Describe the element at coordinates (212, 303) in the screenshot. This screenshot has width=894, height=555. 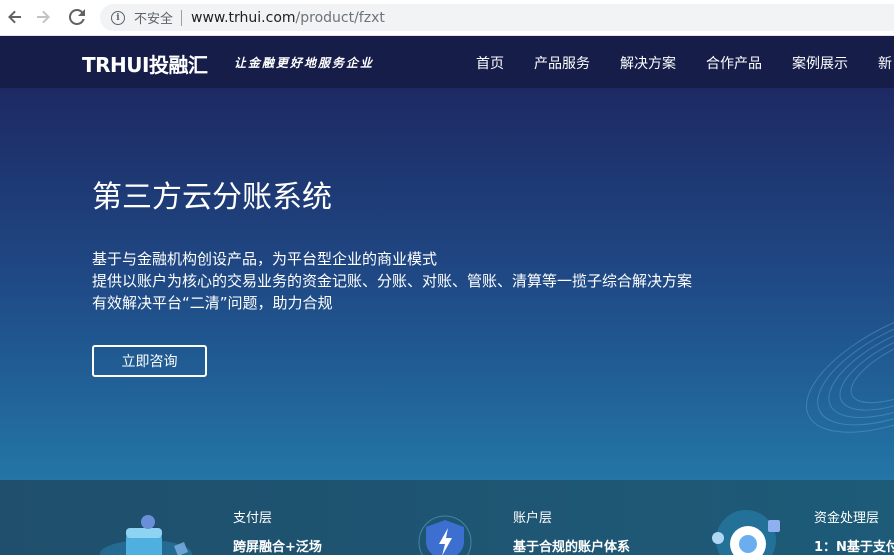
I see `hero-desc-line: 有效解决平台“二清”问题，助力合规` at that location.